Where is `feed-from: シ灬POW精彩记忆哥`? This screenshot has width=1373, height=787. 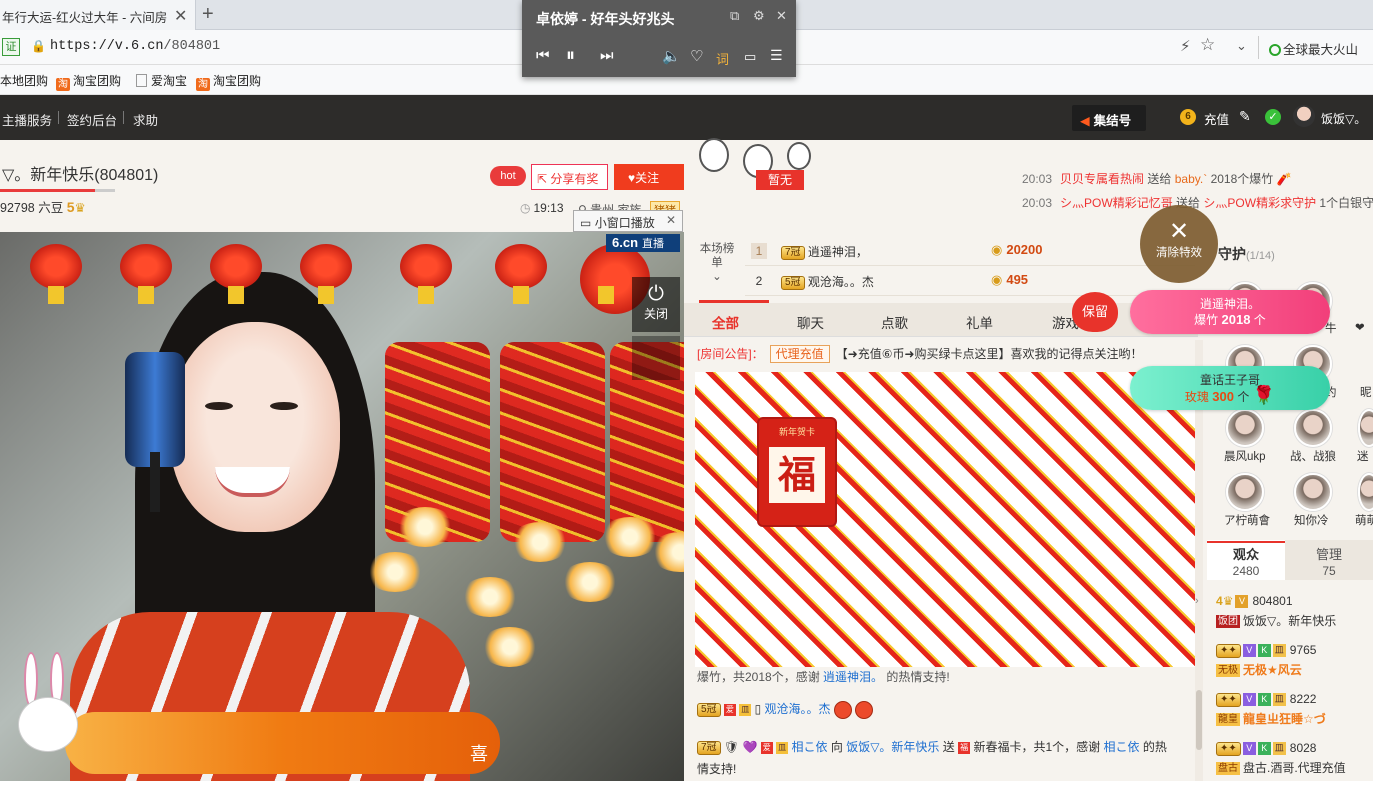
feed-from: シ灬POW精彩记忆哥 is located at coordinates (1116, 203).